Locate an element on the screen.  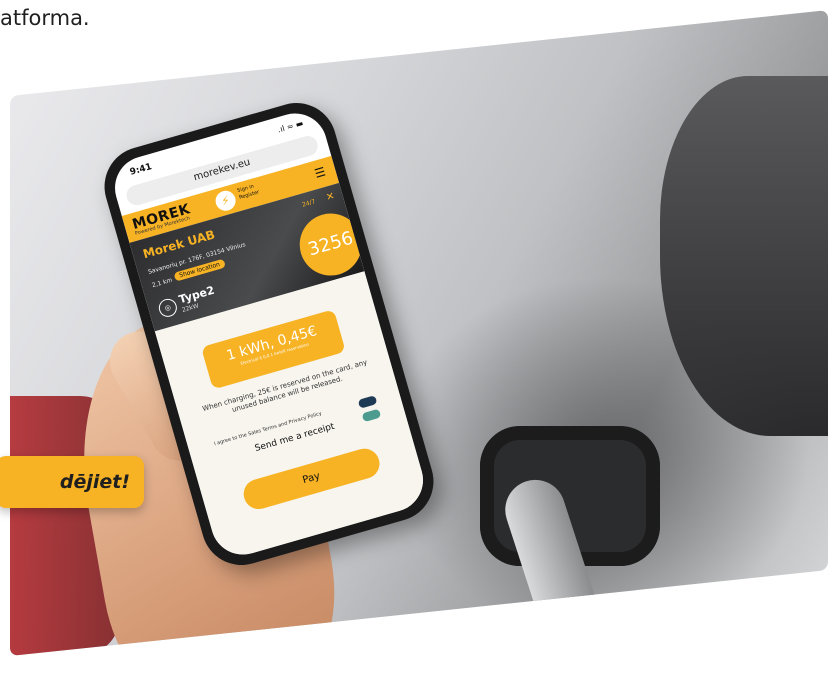
menu-icon: ☰ is located at coordinates (320, 172).